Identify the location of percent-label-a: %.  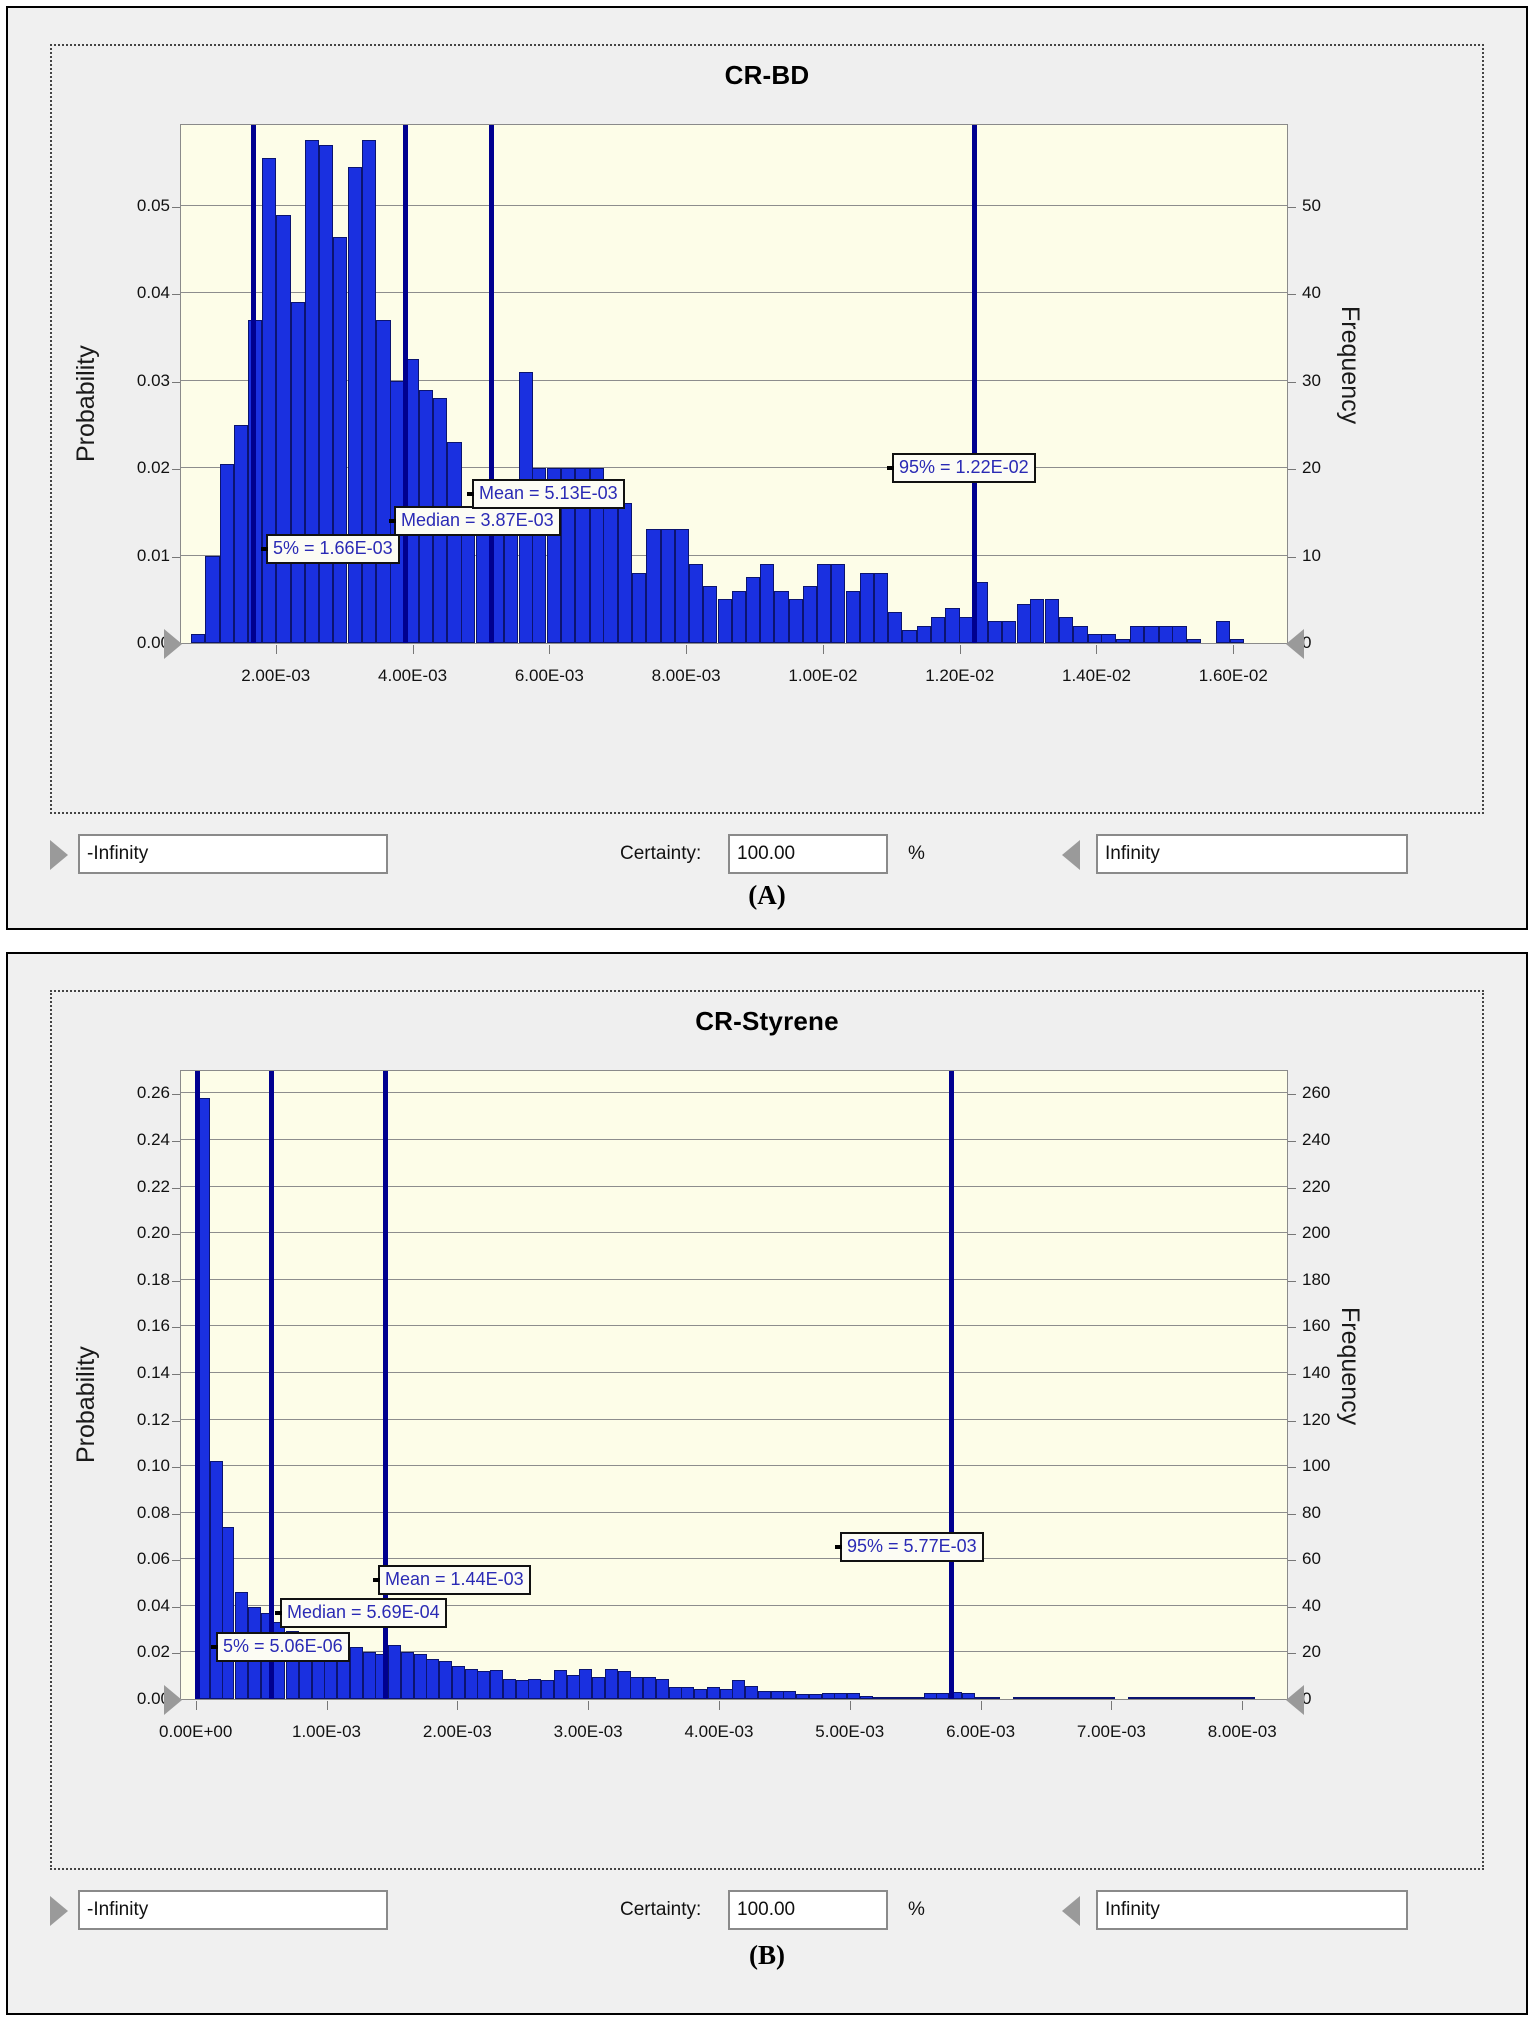
(916, 853).